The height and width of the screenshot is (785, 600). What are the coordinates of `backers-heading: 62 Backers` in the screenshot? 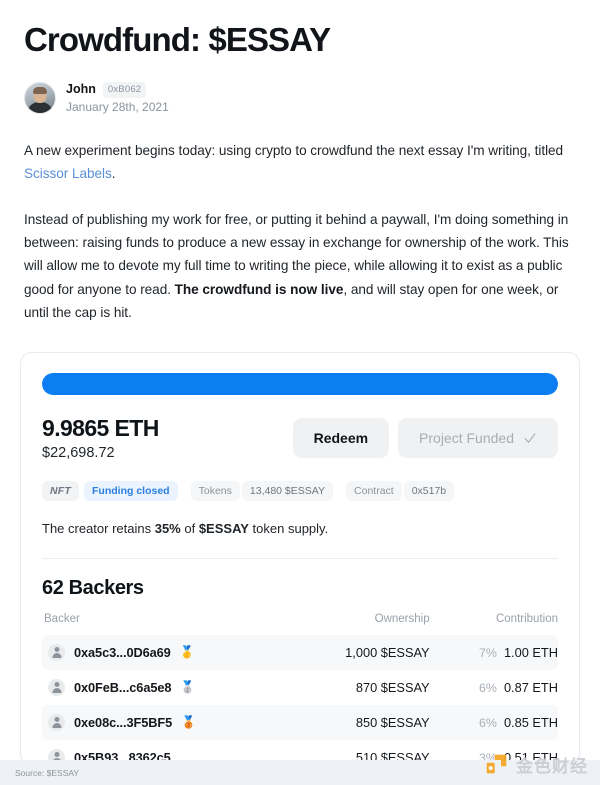 It's located at (93, 587).